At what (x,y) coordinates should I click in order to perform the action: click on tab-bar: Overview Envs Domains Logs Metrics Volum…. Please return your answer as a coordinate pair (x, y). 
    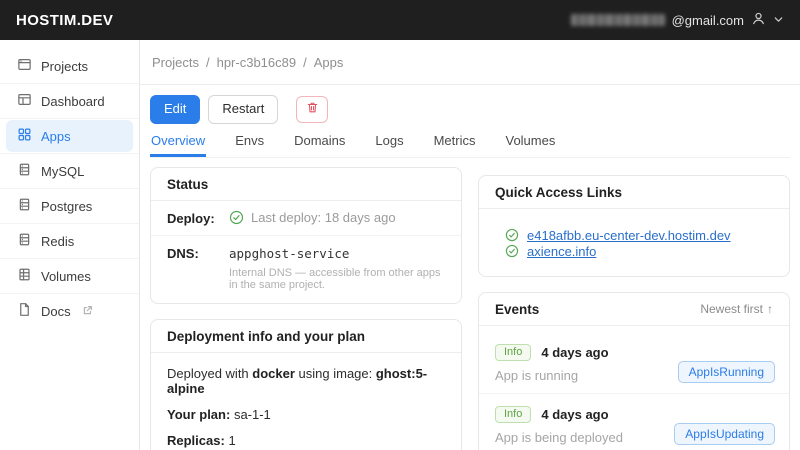
    Looking at the image, I should click on (470, 142).